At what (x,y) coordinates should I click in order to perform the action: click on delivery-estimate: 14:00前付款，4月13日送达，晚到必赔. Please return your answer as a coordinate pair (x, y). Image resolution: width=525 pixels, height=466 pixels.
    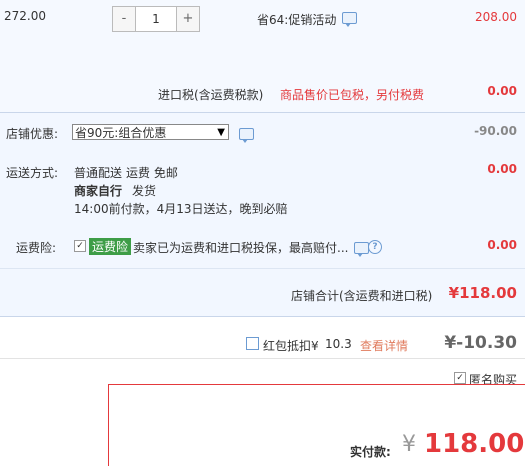
    Looking at the image, I should click on (181, 209).